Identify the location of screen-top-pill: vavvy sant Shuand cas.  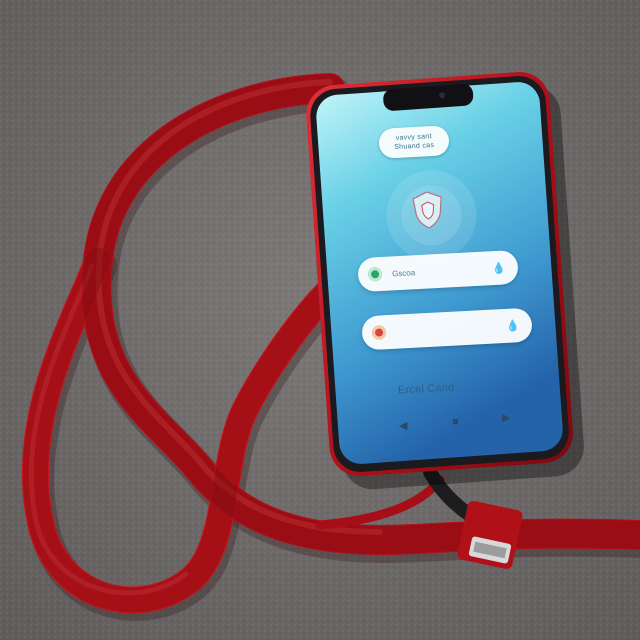
(414, 142).